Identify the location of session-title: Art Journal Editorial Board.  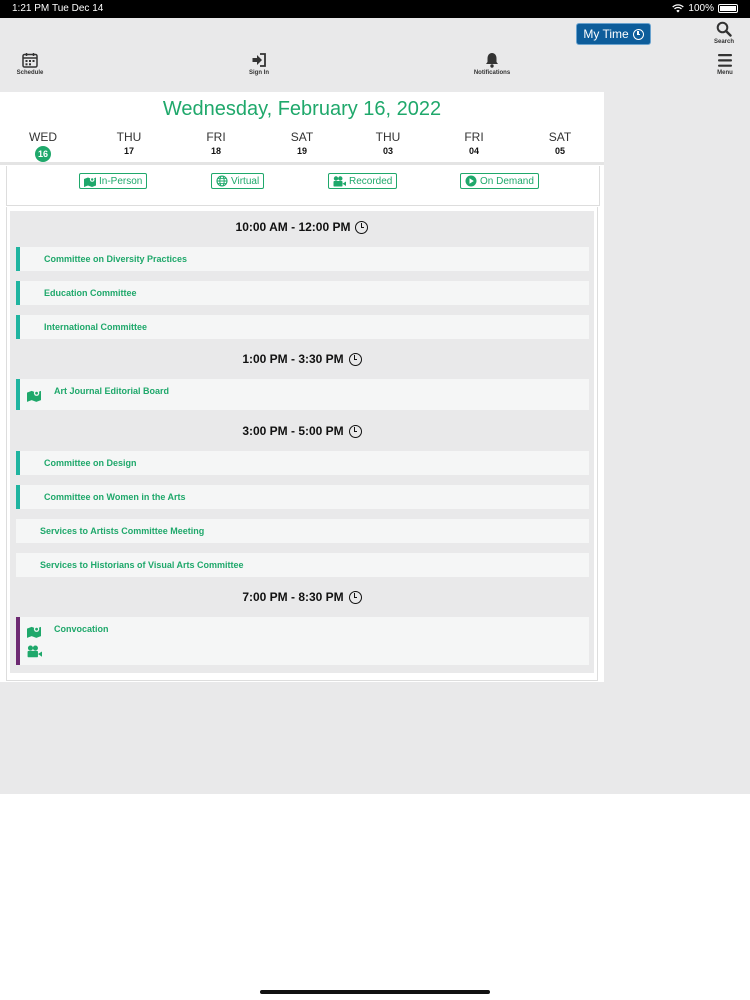
(112, 391).